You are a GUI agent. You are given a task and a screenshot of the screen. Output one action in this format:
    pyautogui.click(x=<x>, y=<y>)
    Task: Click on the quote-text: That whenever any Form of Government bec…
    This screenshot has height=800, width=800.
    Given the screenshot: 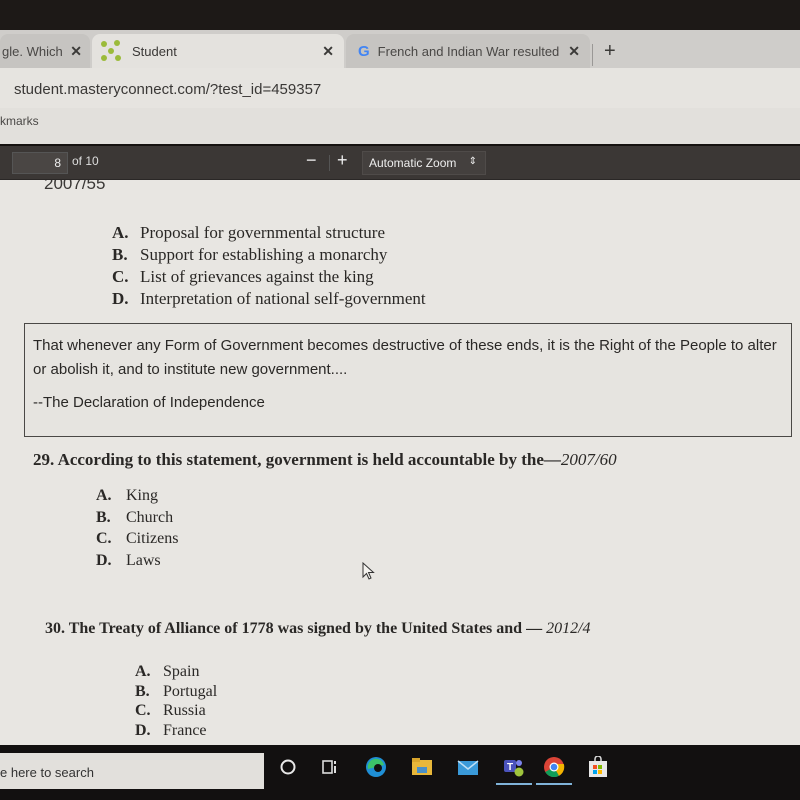 What is the action you would take?
    pyautogui.click(x=405, y=357)
    